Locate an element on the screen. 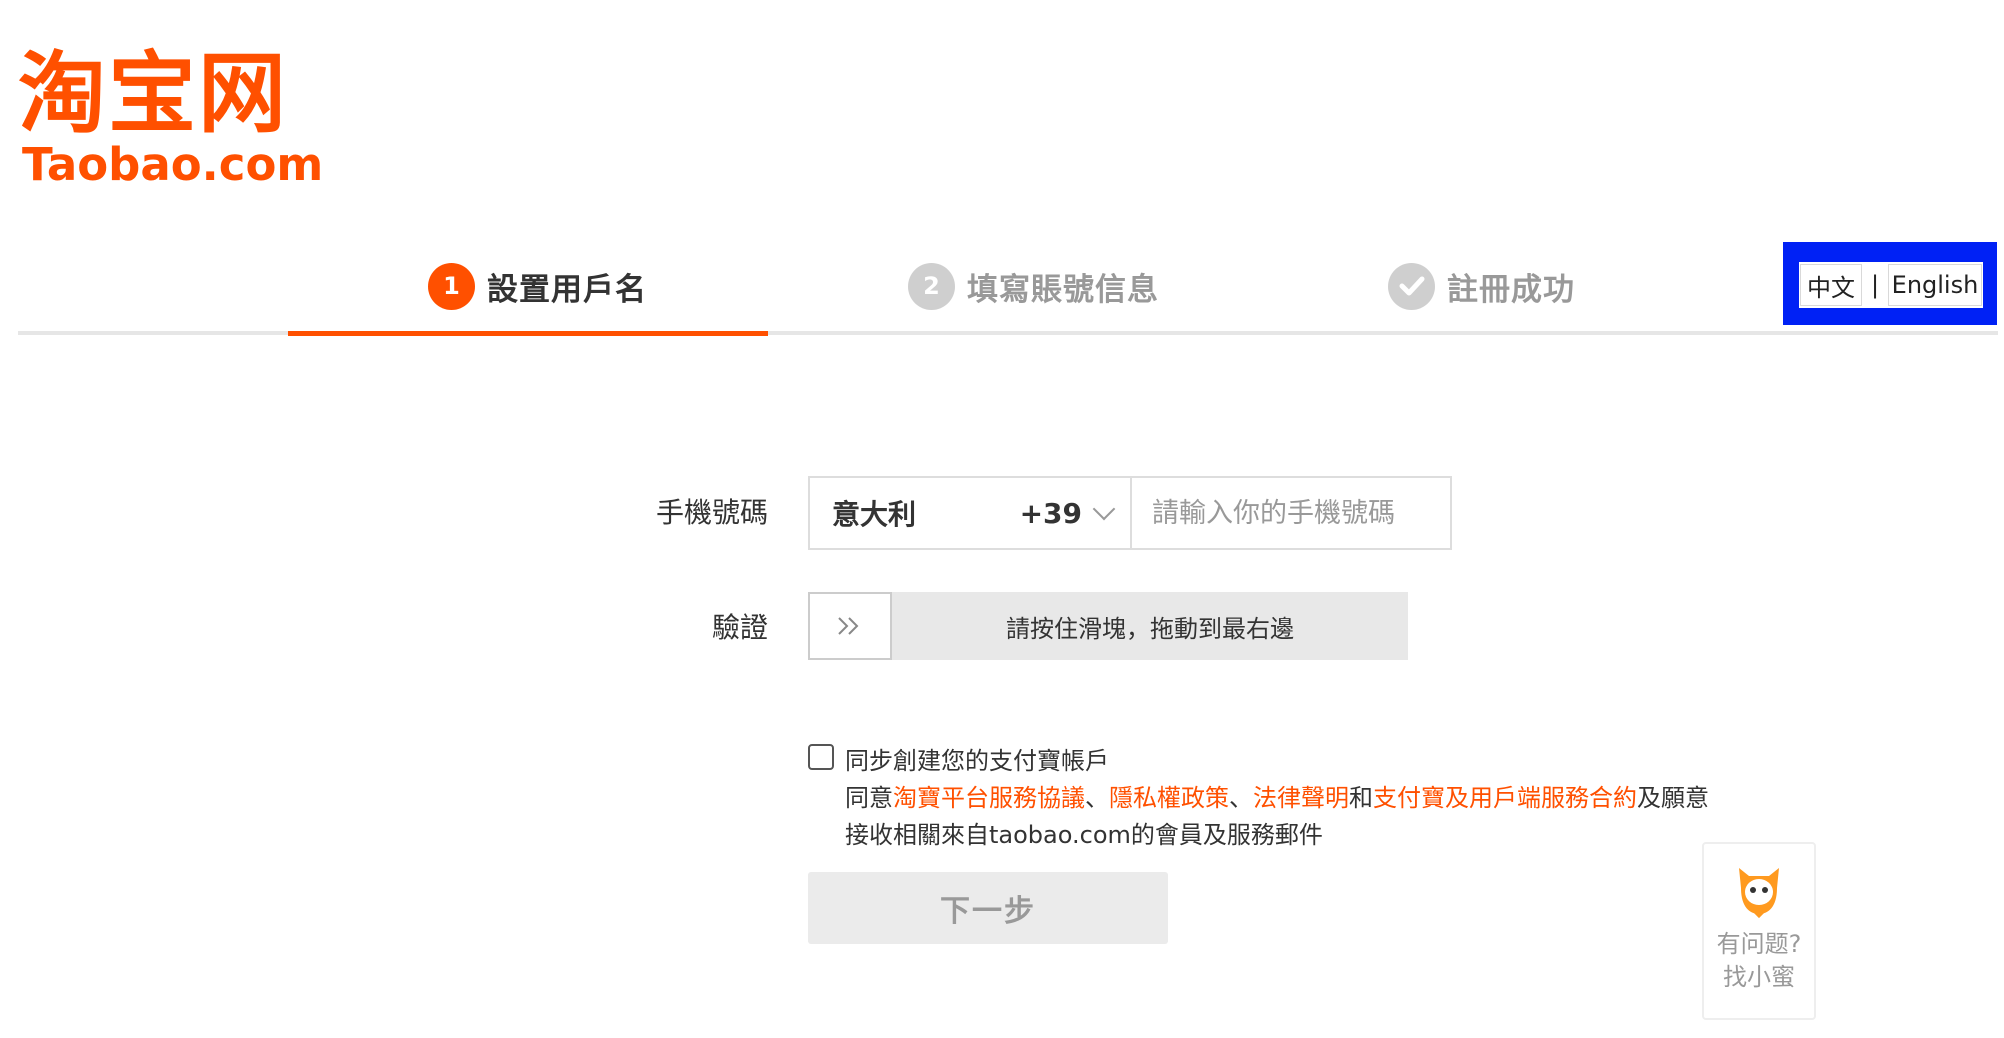 The image size is (2004, 1038). slider-handle is located at coordinates (850, 626).